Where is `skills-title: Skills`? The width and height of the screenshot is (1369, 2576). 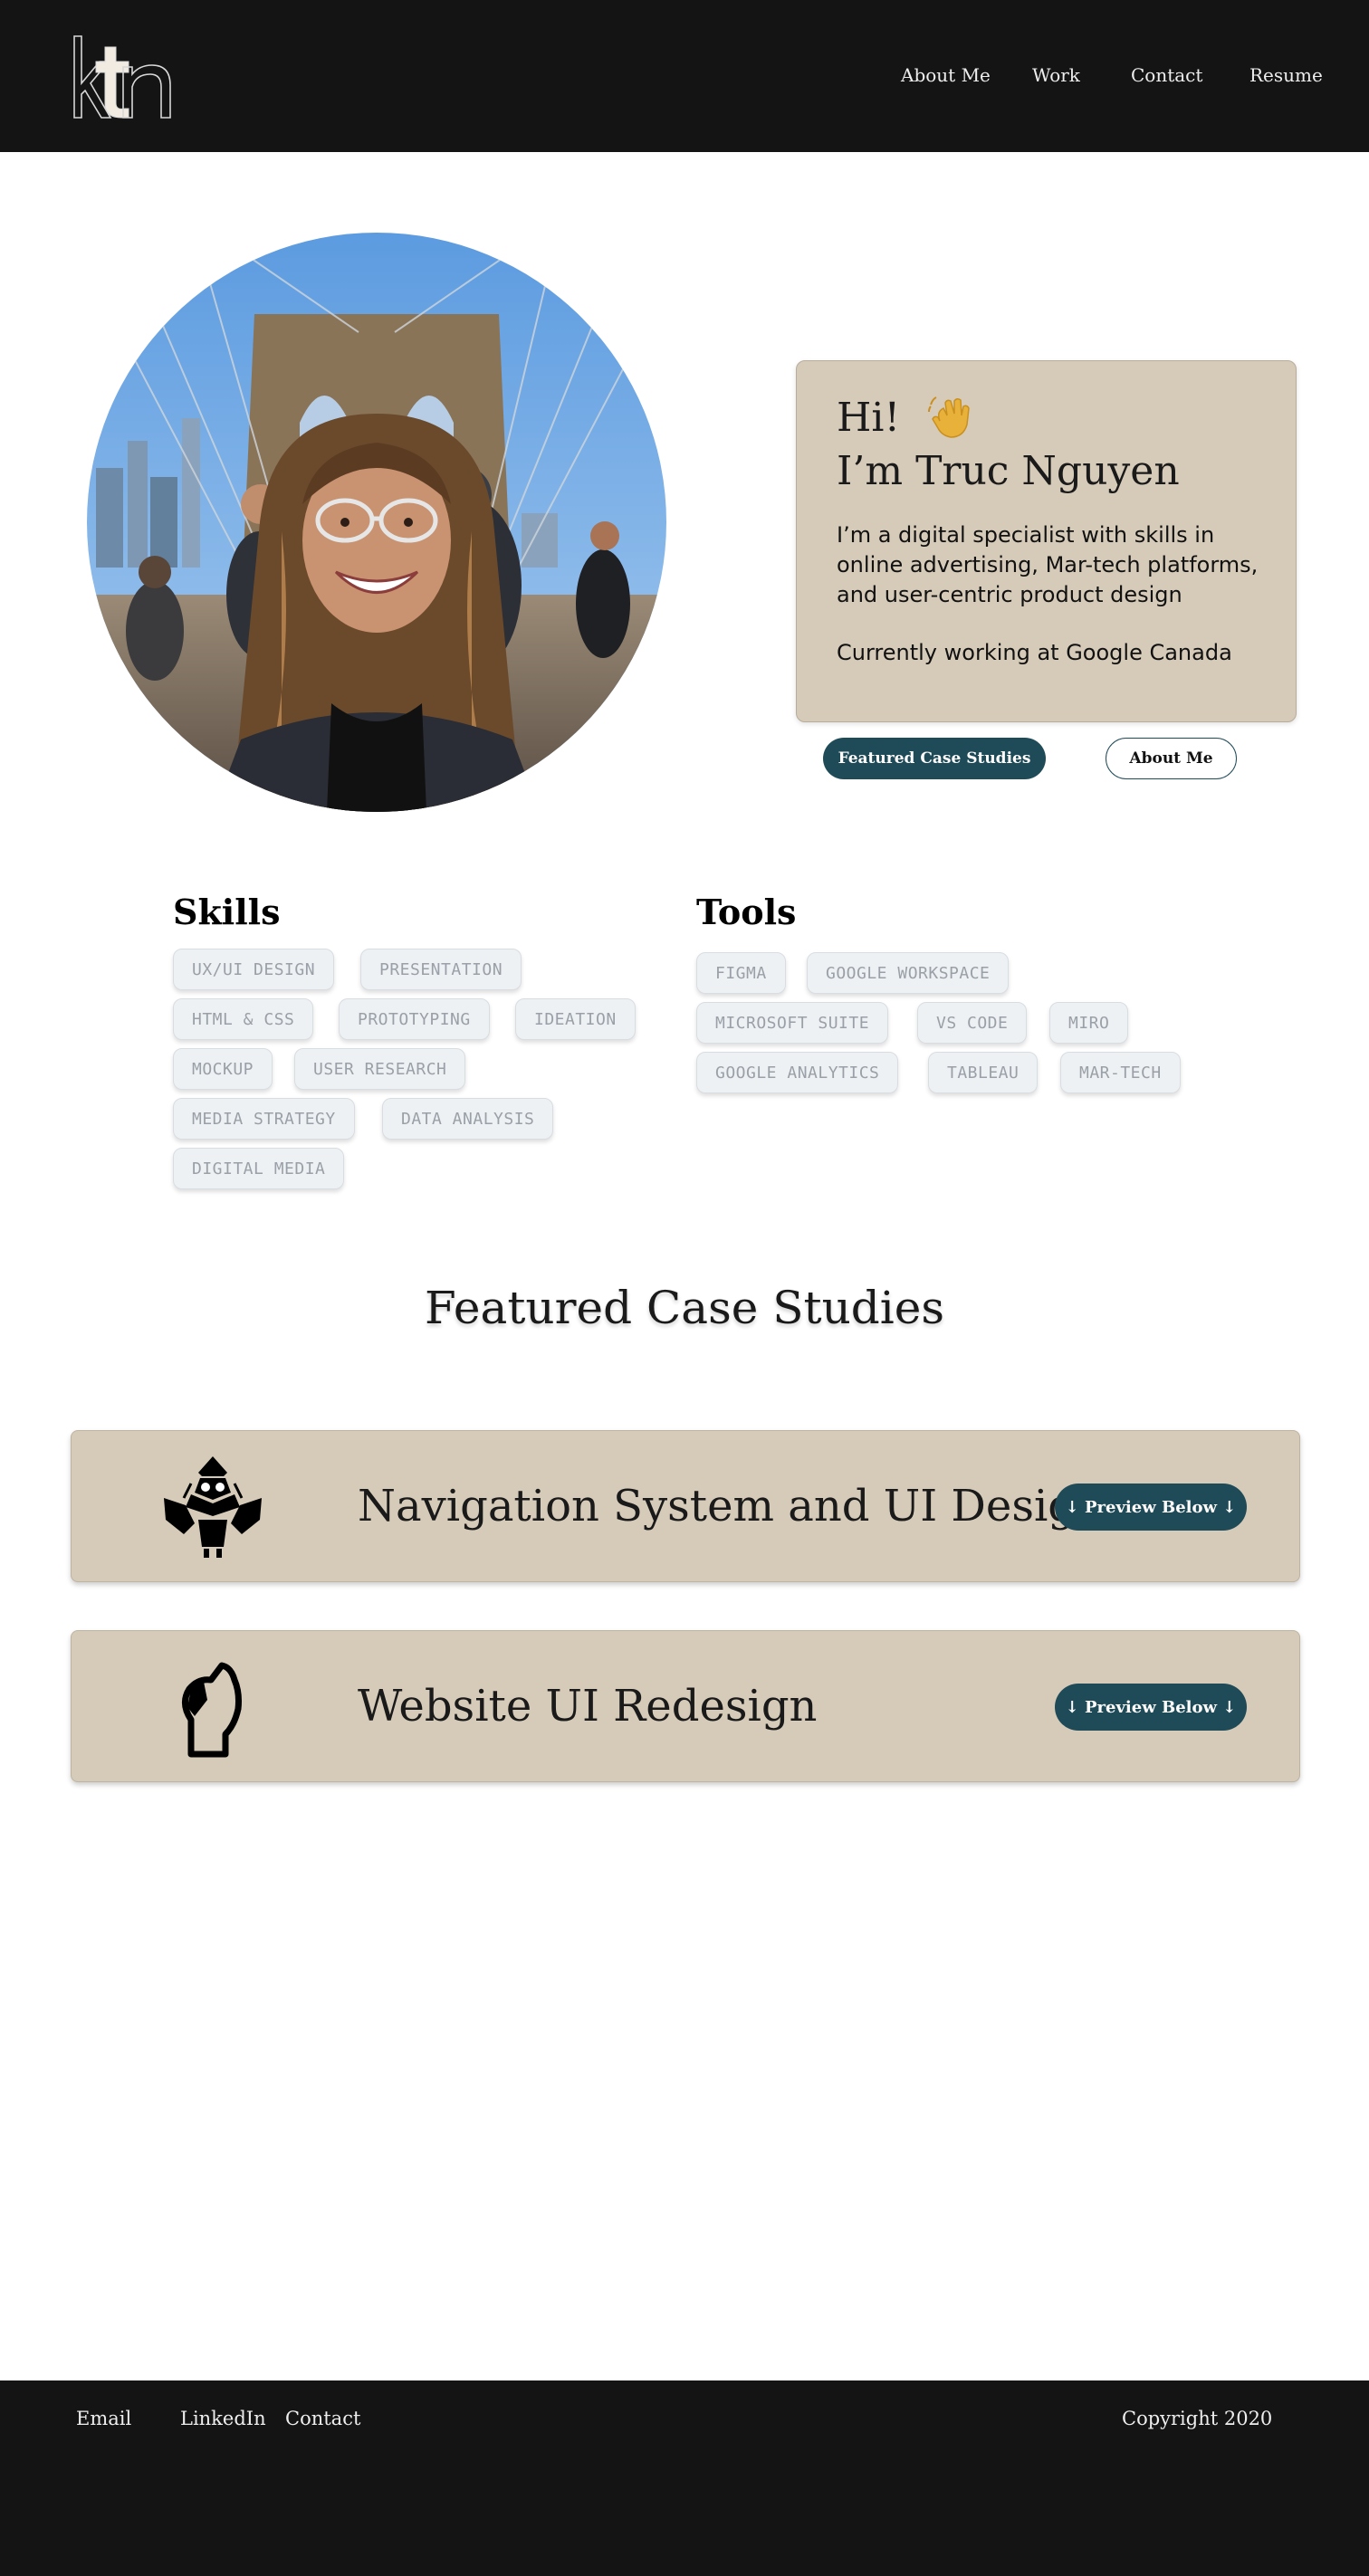
skills-title: Skills is located at coordinates (227, 912).